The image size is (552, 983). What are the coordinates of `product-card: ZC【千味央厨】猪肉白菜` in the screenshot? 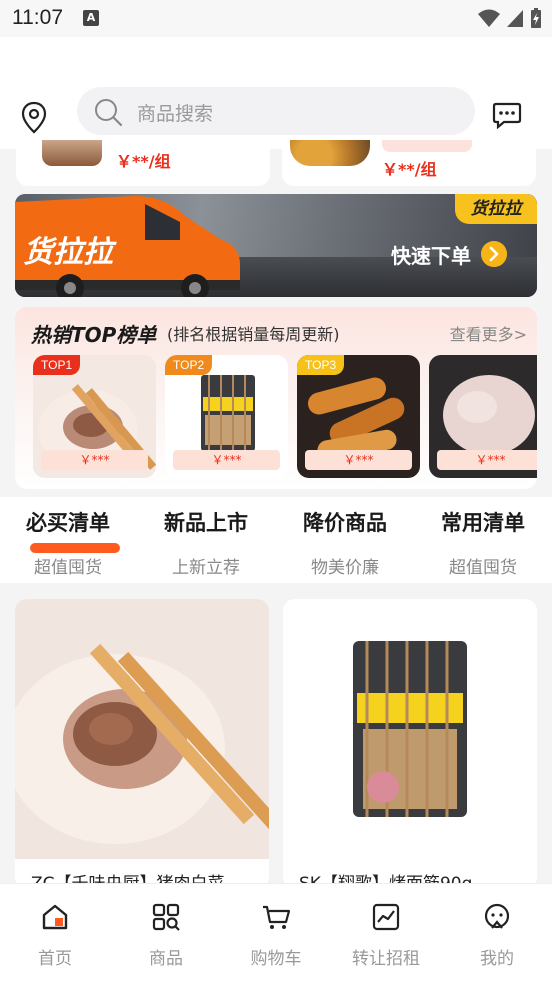 It's located at (142, 744).